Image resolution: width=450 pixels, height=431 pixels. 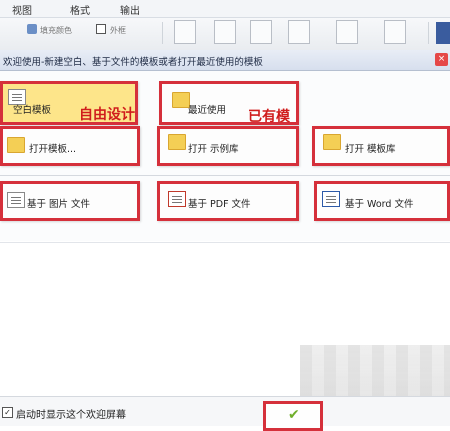 What do you see at coordinates (225, 175) in the screenshot?
I see `section-divider` at bounding box center [225, 175].